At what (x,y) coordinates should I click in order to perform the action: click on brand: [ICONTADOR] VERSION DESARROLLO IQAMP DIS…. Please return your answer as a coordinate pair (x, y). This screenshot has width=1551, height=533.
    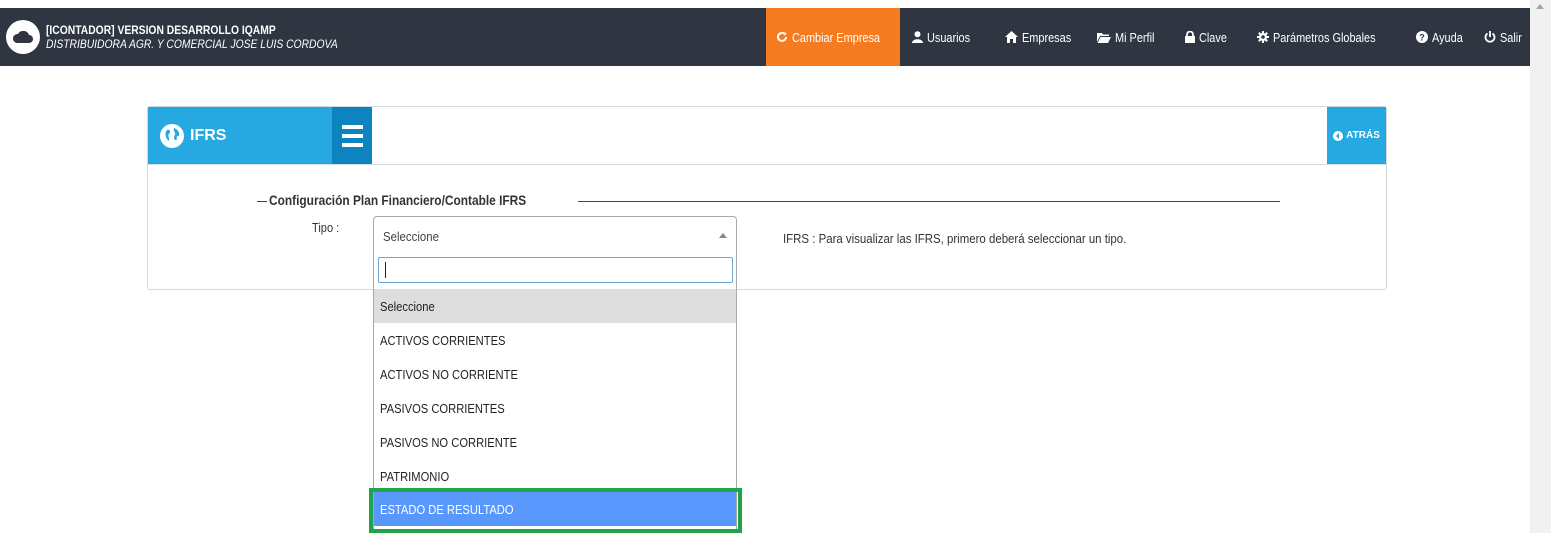
    Looking at the image, I should click on (383, 37).